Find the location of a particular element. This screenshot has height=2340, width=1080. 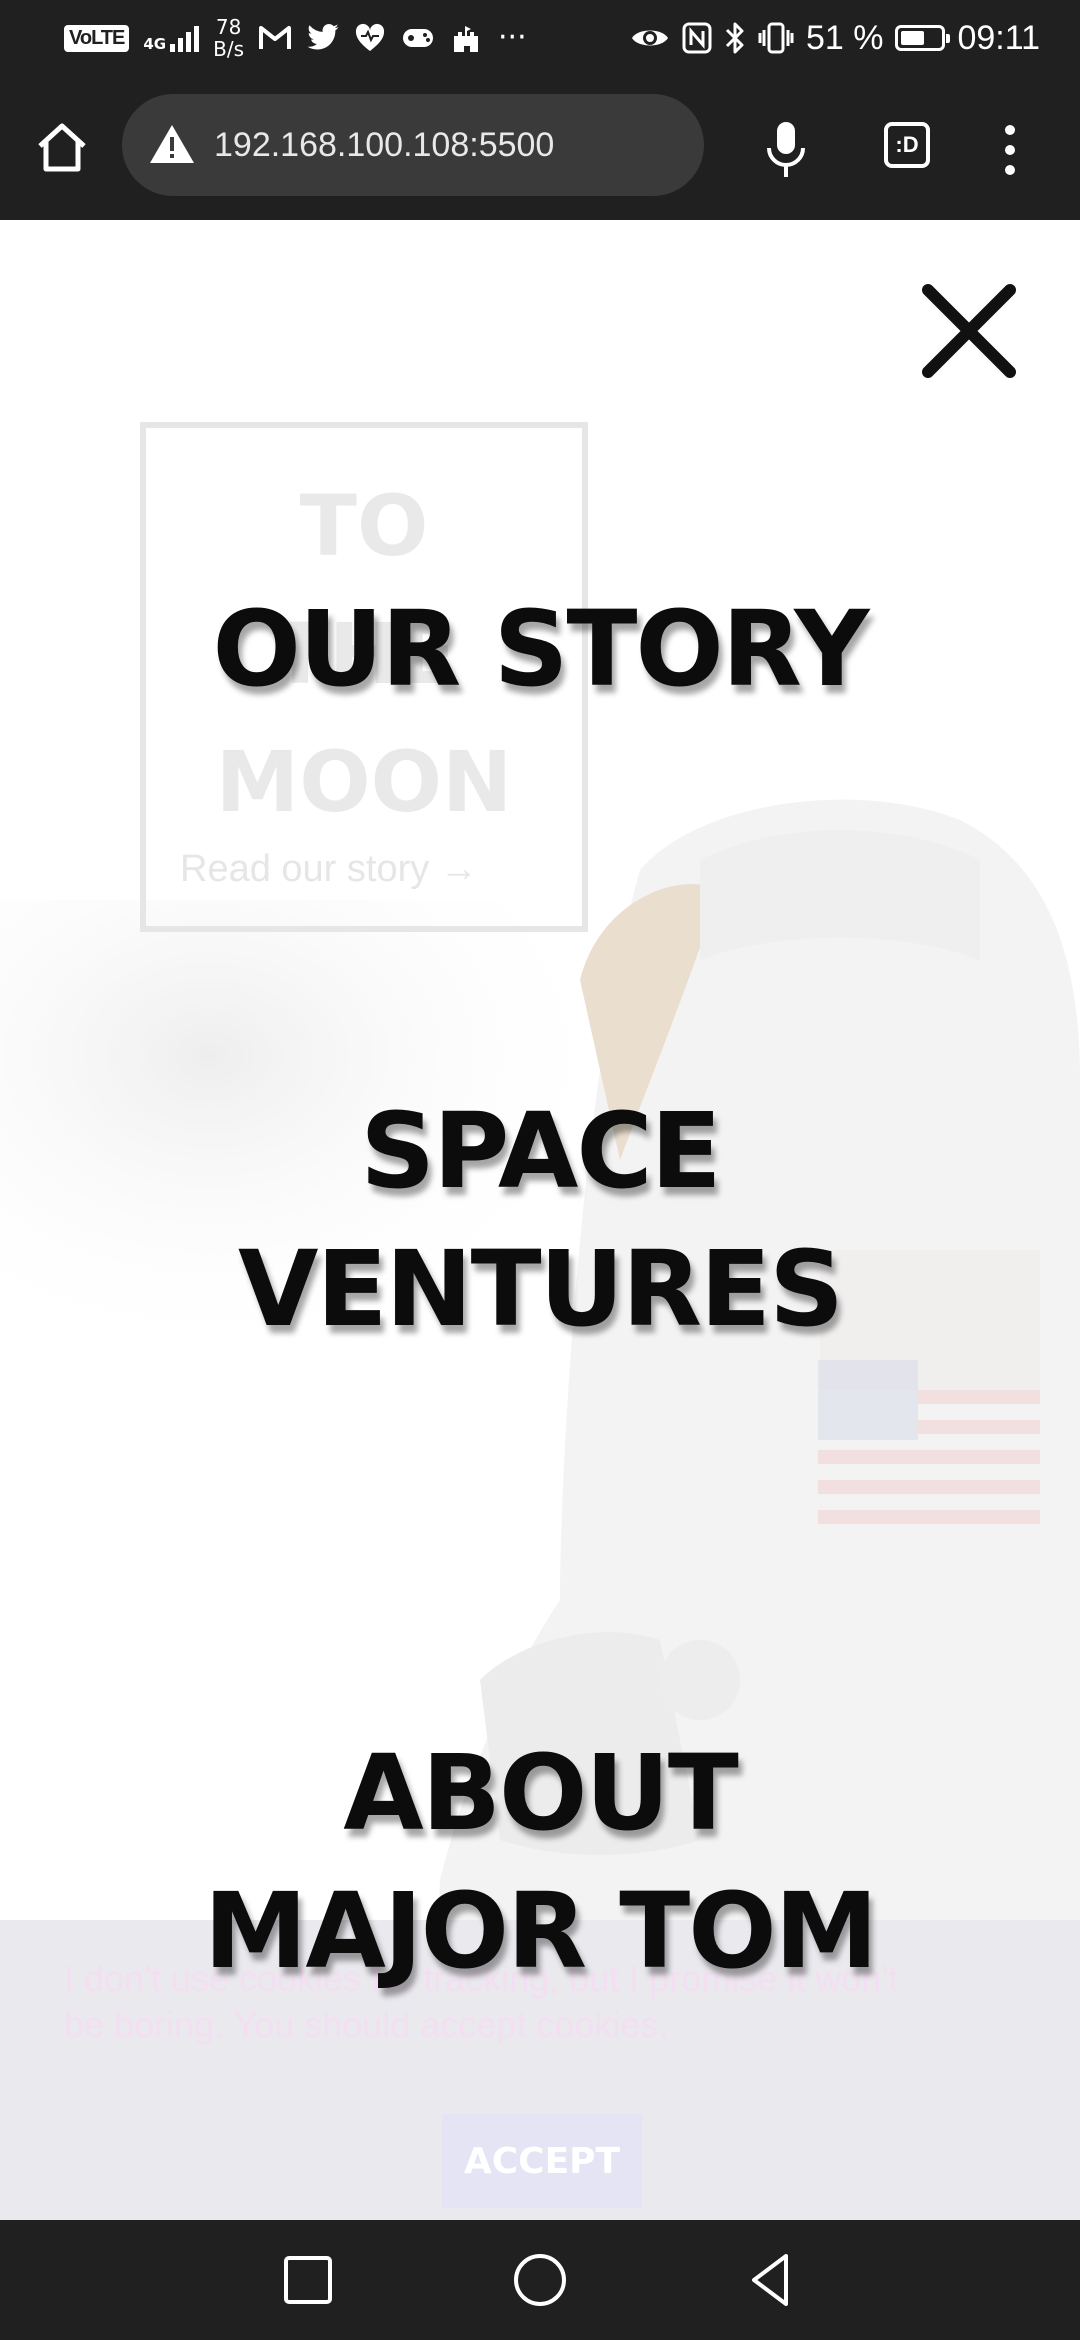

browser-toolbar: 192.168.100.108:5500 :D is located at coordinates (540, 148).